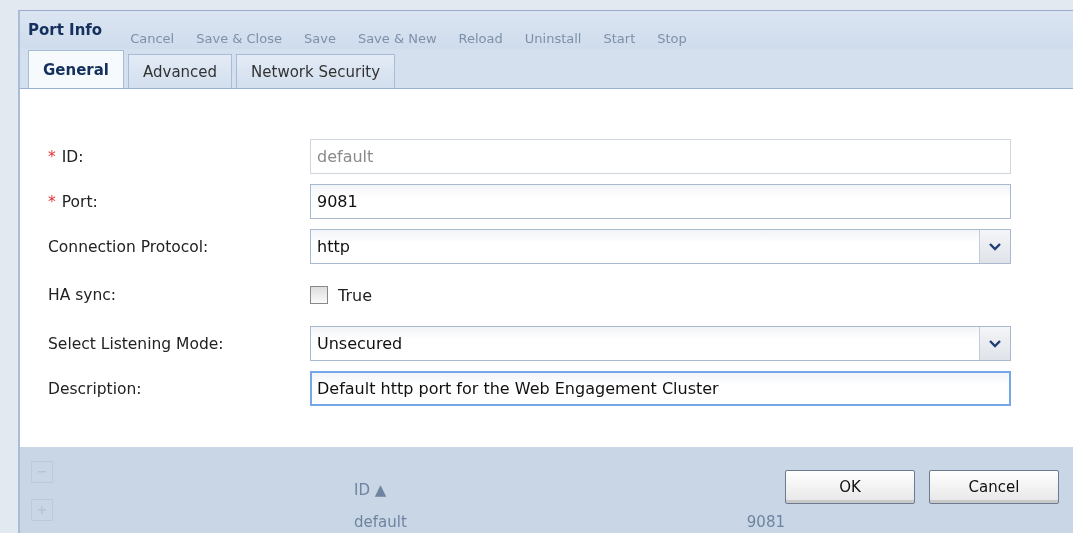 Image resolution: width=1073 pixels, height=533 pixels. Describe the element at coordinates (319, 38) in the screenshot. I see `background-toolbar-item: Save` at that location.